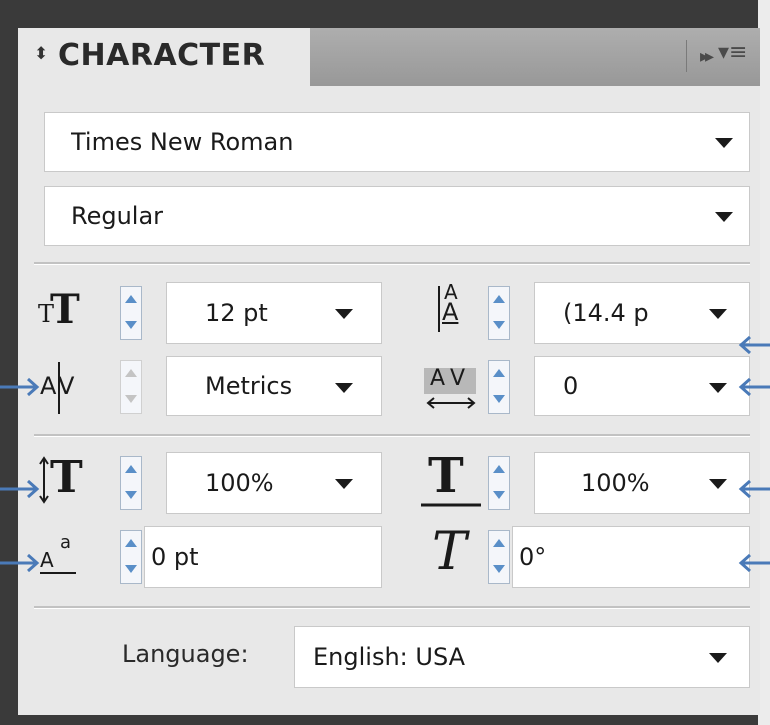  What do you see at coordinates (754, 387) in the screenshot?
I see `annotation-arrow-tracking` at bounding box center [754, 387].